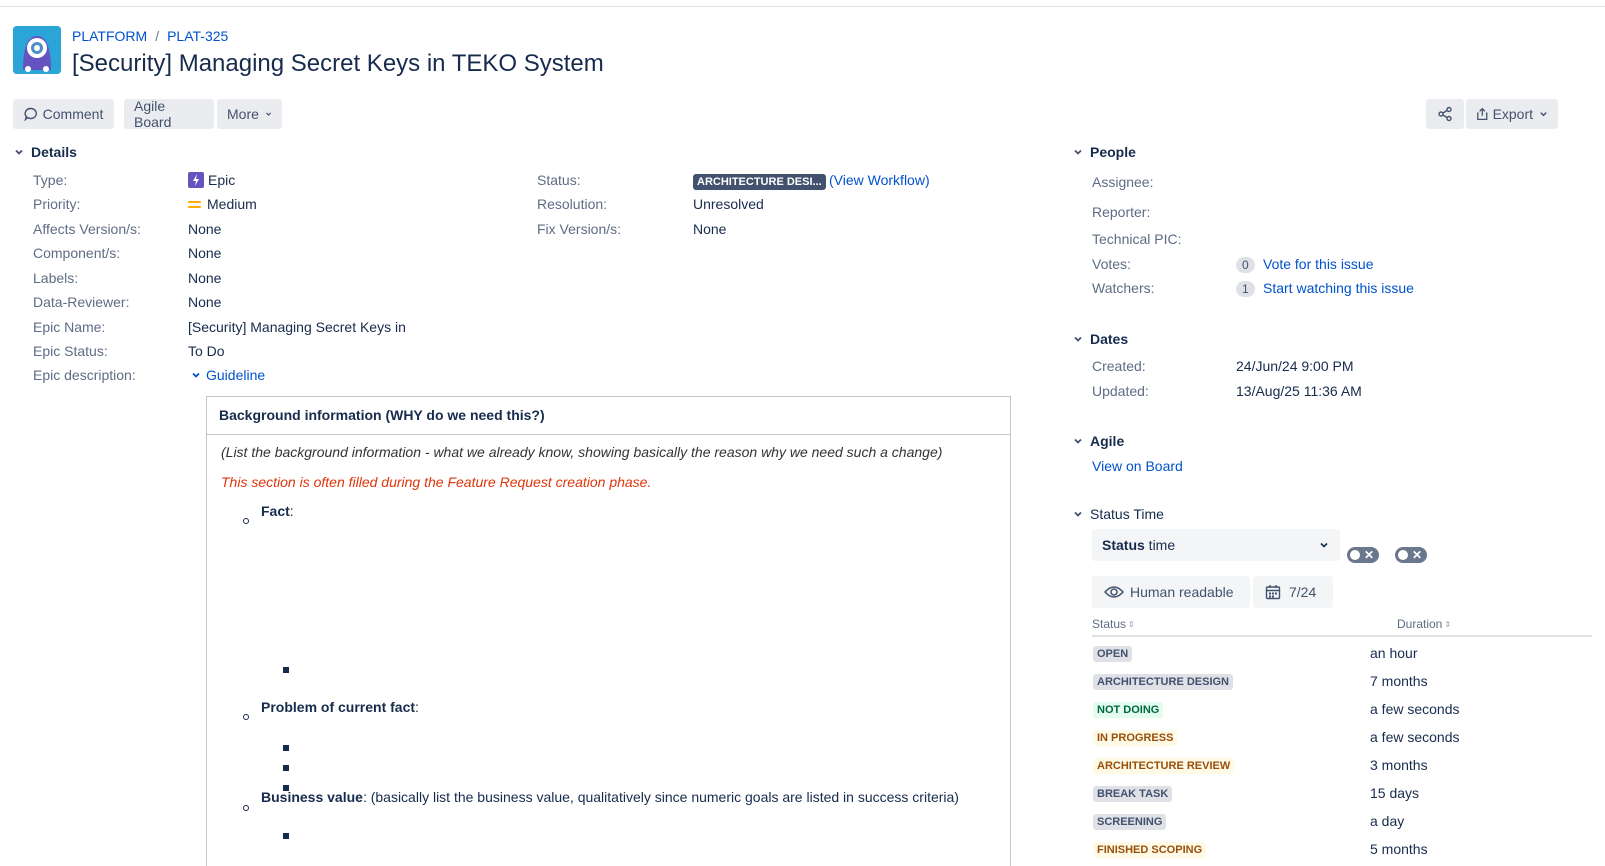  Describe the element at coordinates (1416, 555) in the screenshot. I see `close-icon: ✕` at that location.